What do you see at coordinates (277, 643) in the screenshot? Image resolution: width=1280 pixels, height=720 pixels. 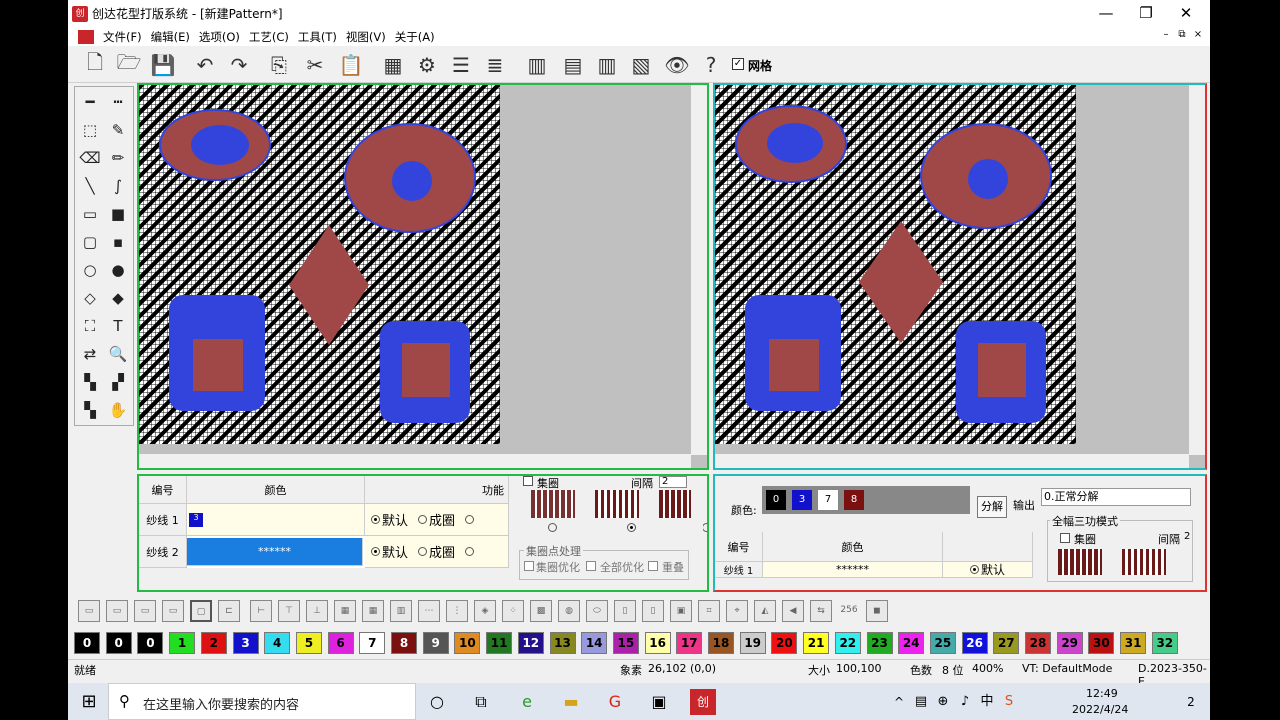 I see `palette-swatch-6: 4` at bounding box center [277, 643].